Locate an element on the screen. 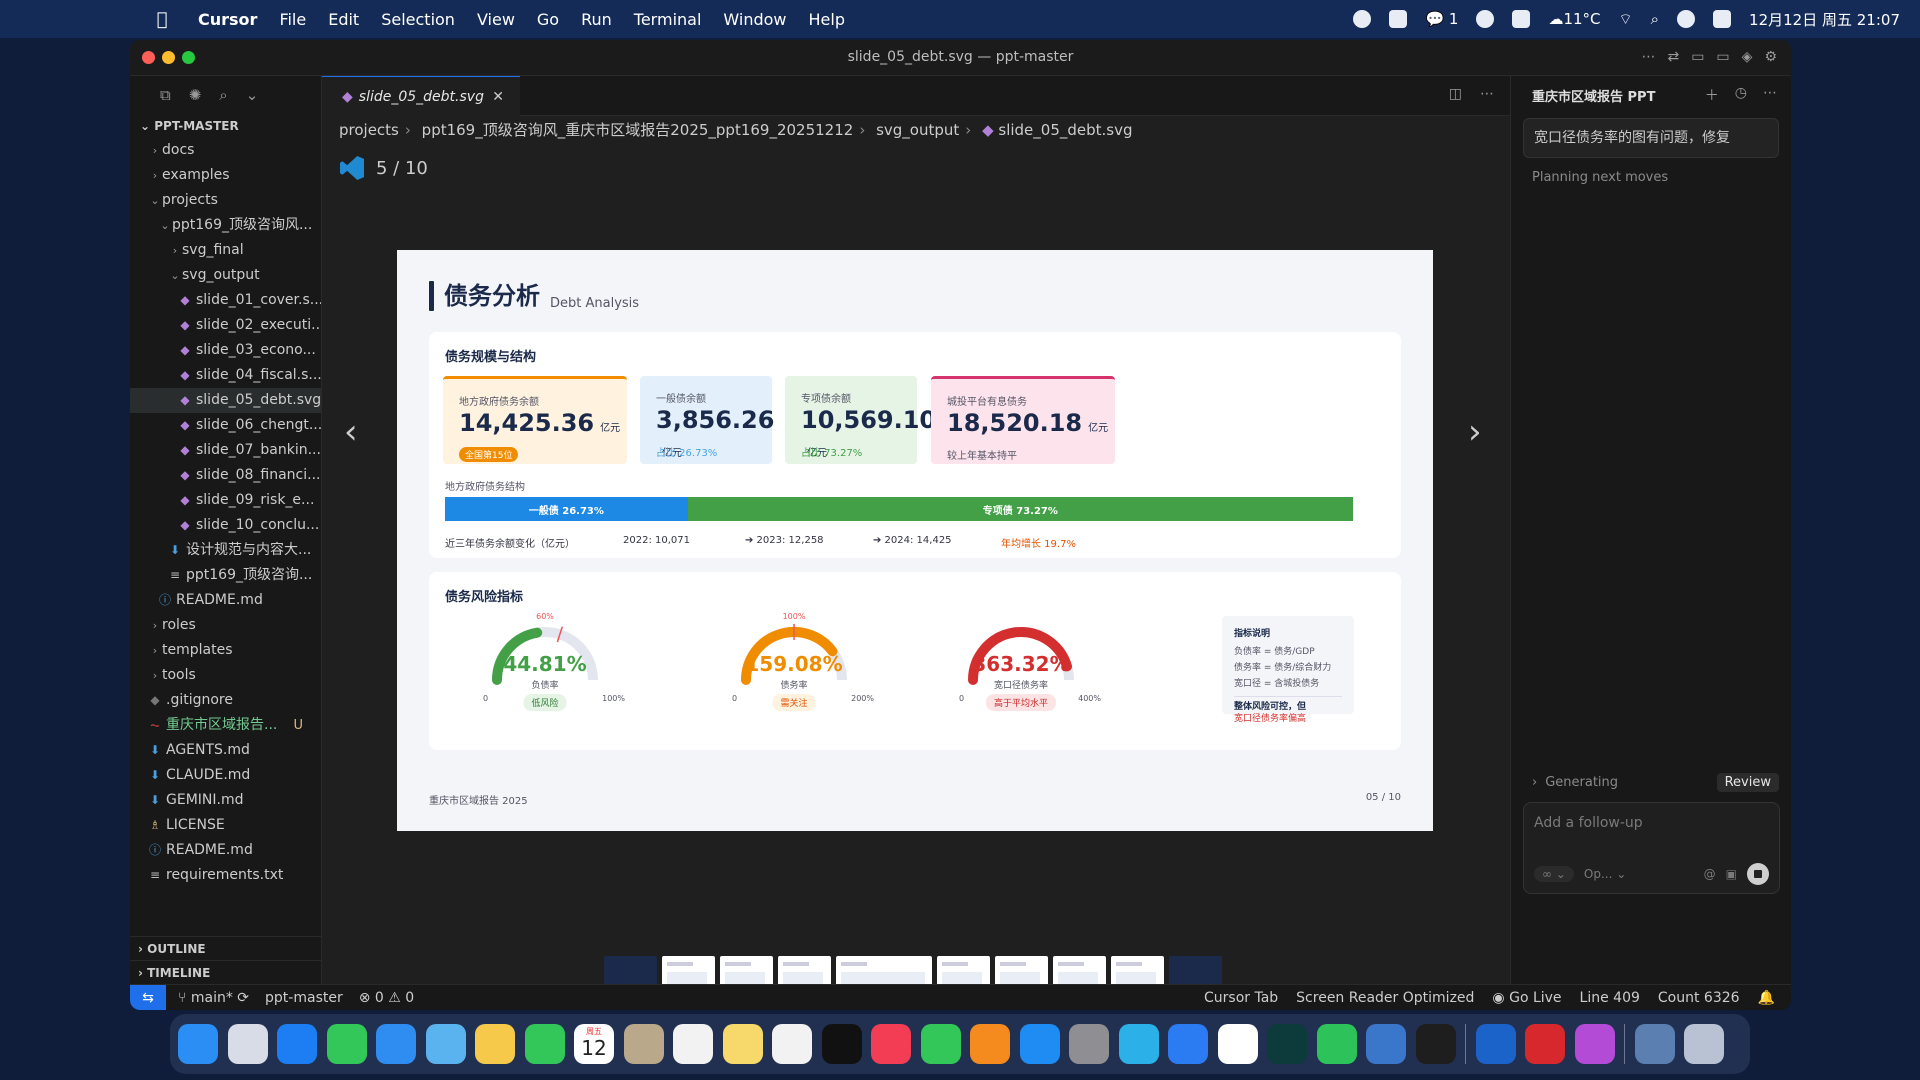 The height and width of the screenshot is (1080, 1920). dock-cursor-icon is located at coordinates (1287, 1044).